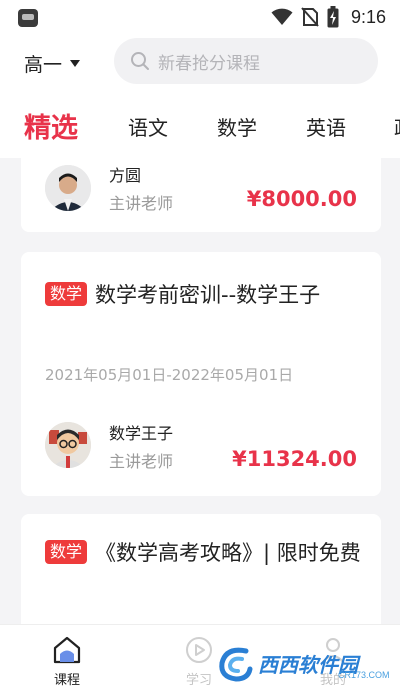 Image resolution: width=400 pixels, height=700 pixels. Describe the element at coordinates (43, 64) in the screenshot. I see `grade-label: 高一` at that location.